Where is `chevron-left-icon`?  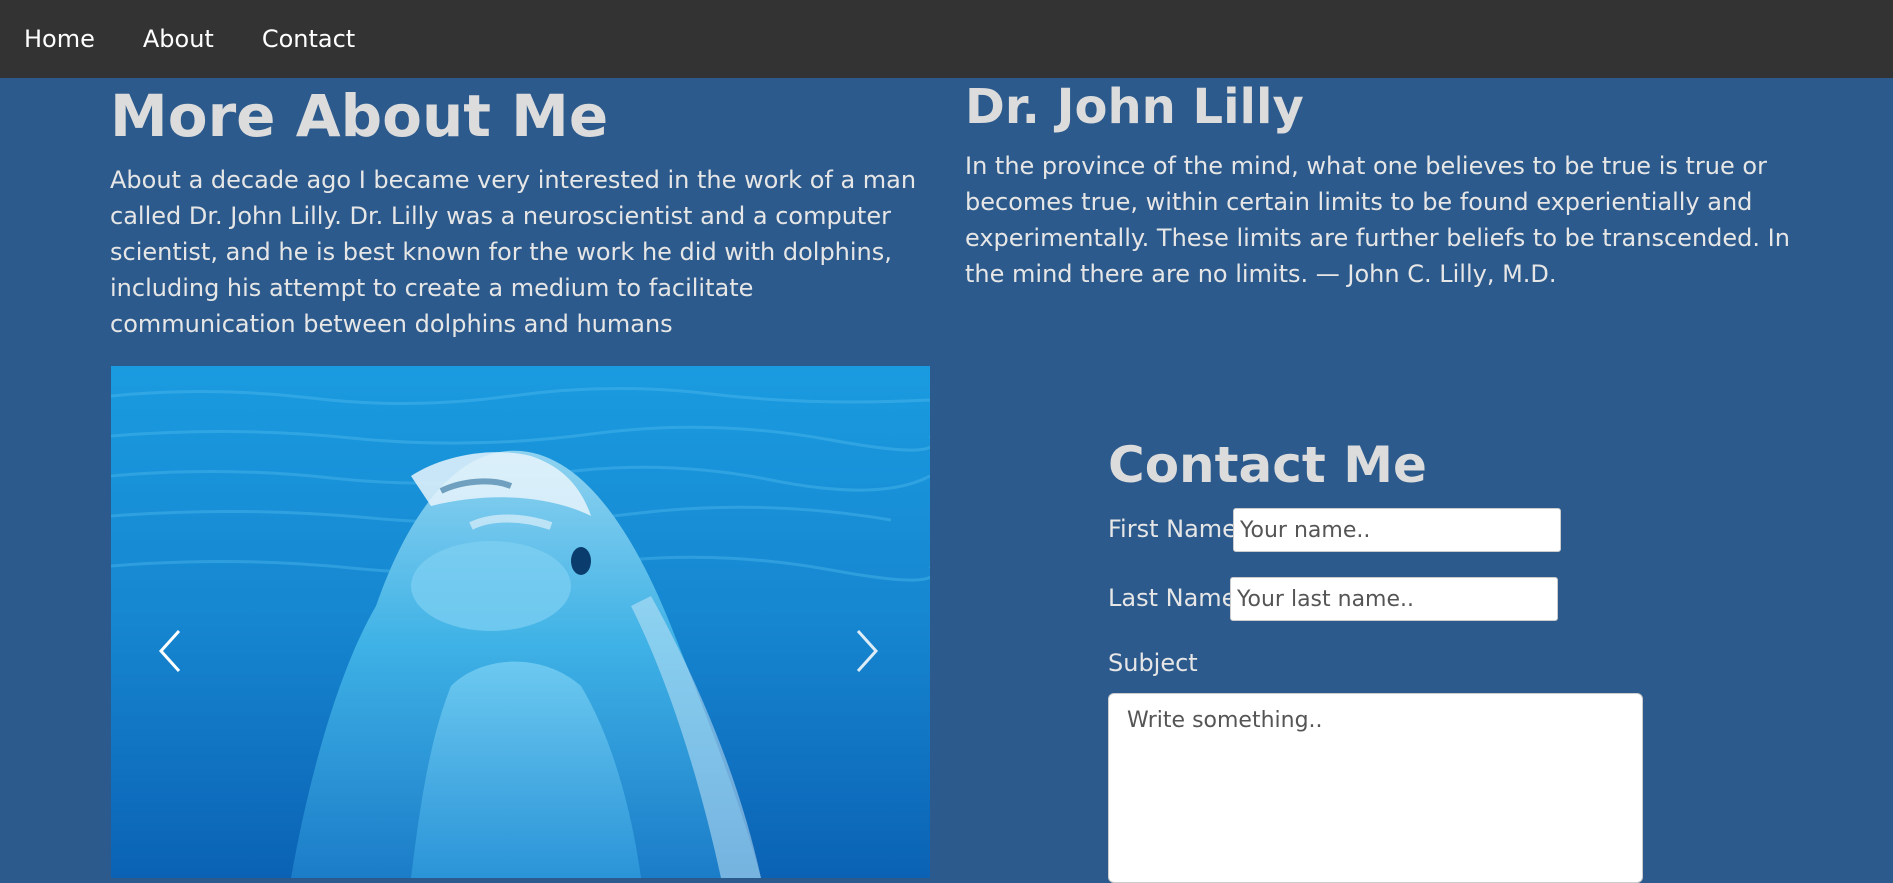 chevron-left-icon is located at coordinates (169, 651).